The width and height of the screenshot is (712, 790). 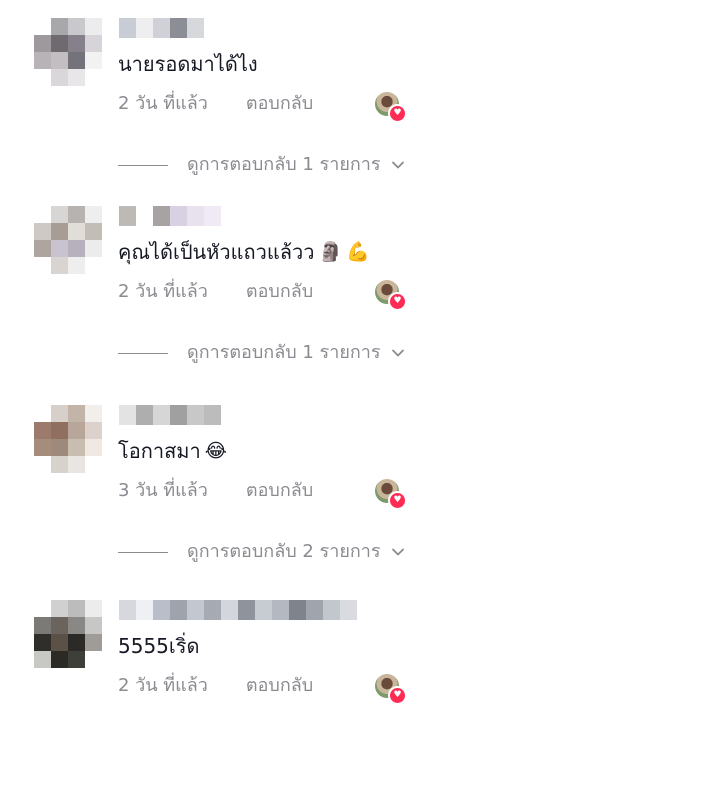 I want to click on comment-body: โอกาสมา, so click(x=159, y=451).